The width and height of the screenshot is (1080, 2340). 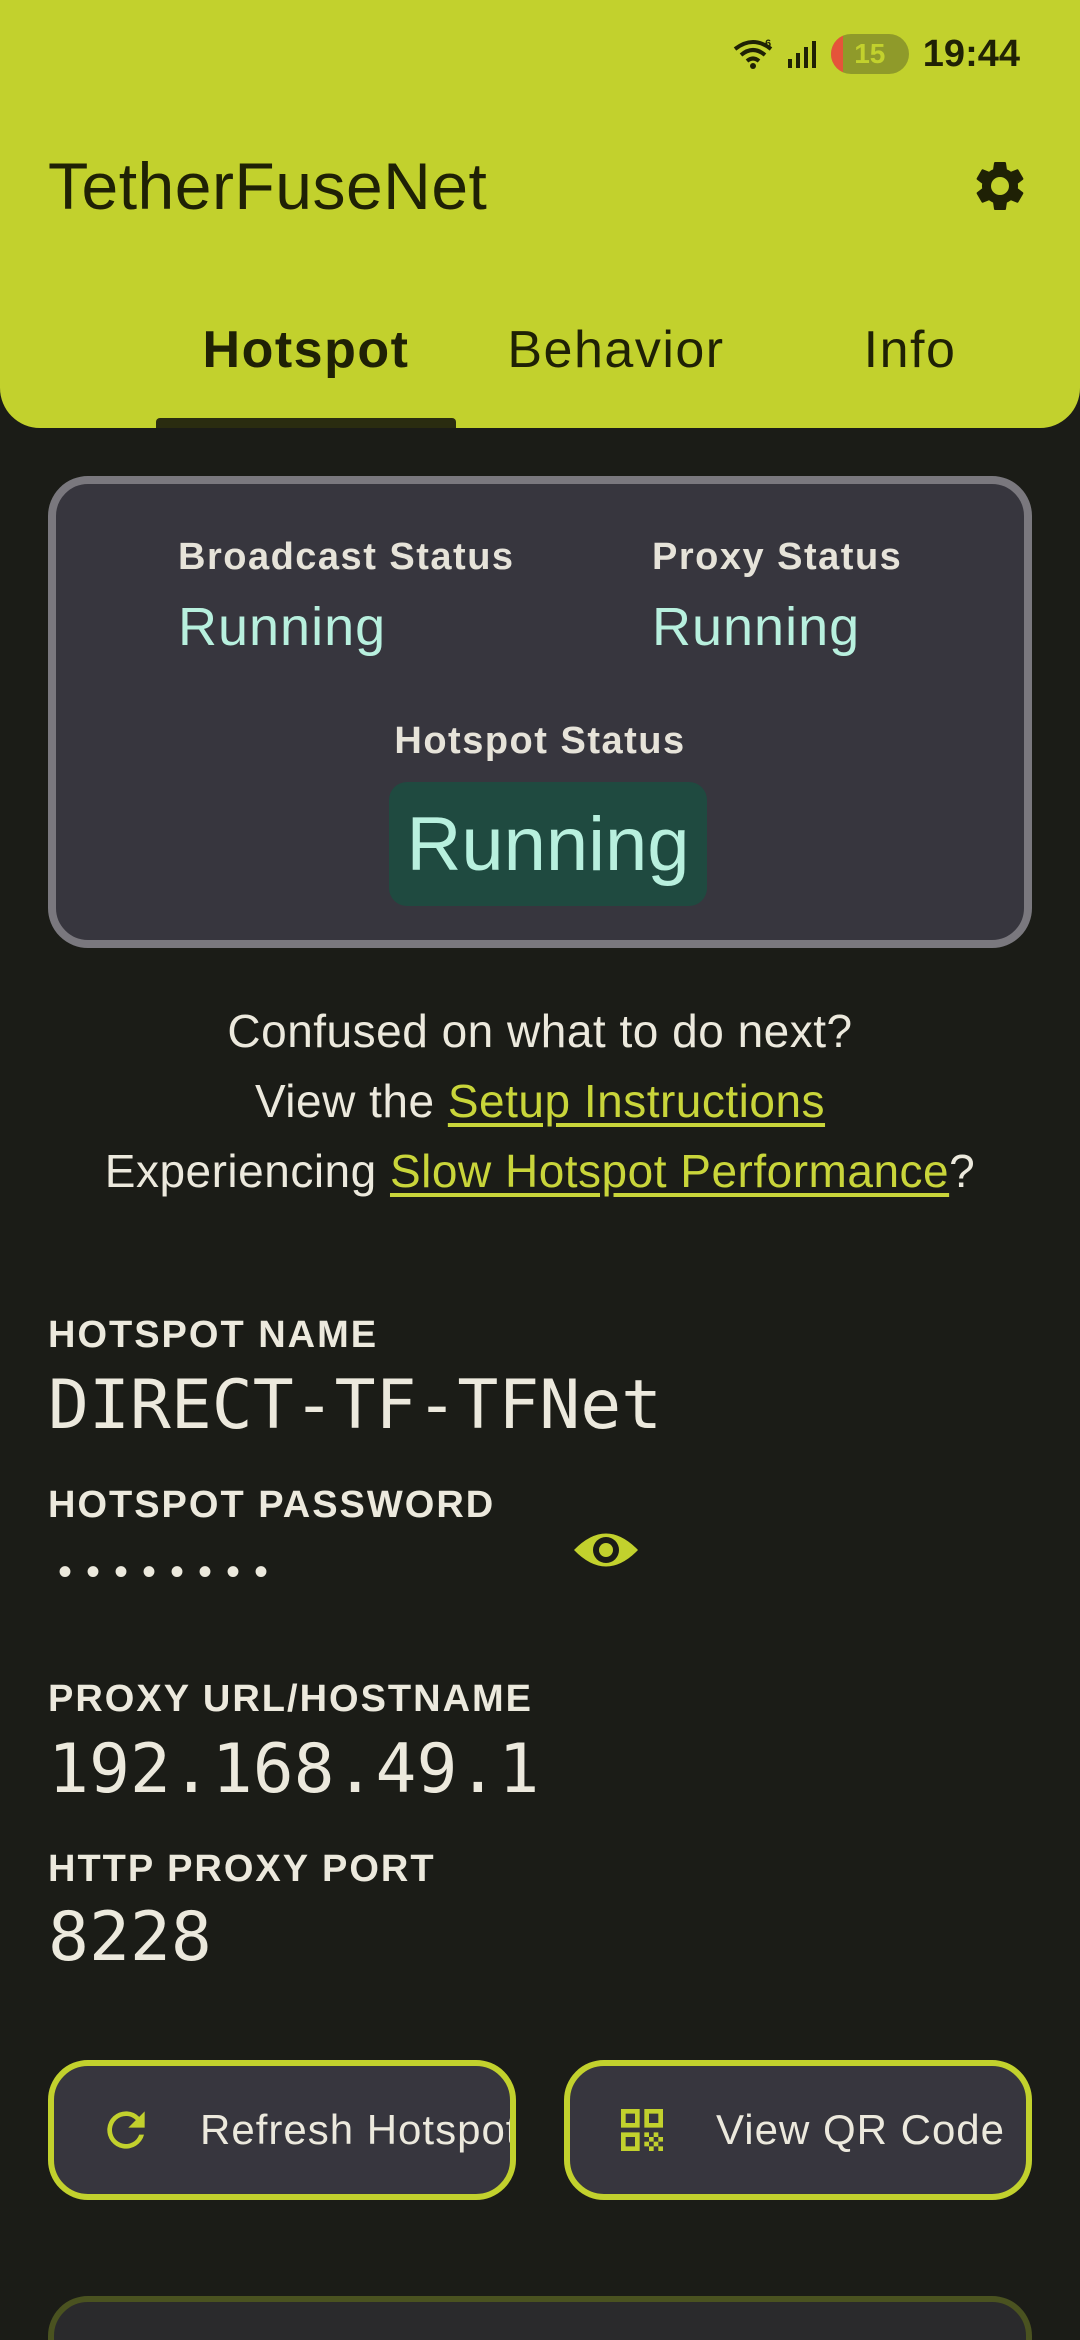 I want to click on broadcast-status-value: Running, so click(x=282, y=627).